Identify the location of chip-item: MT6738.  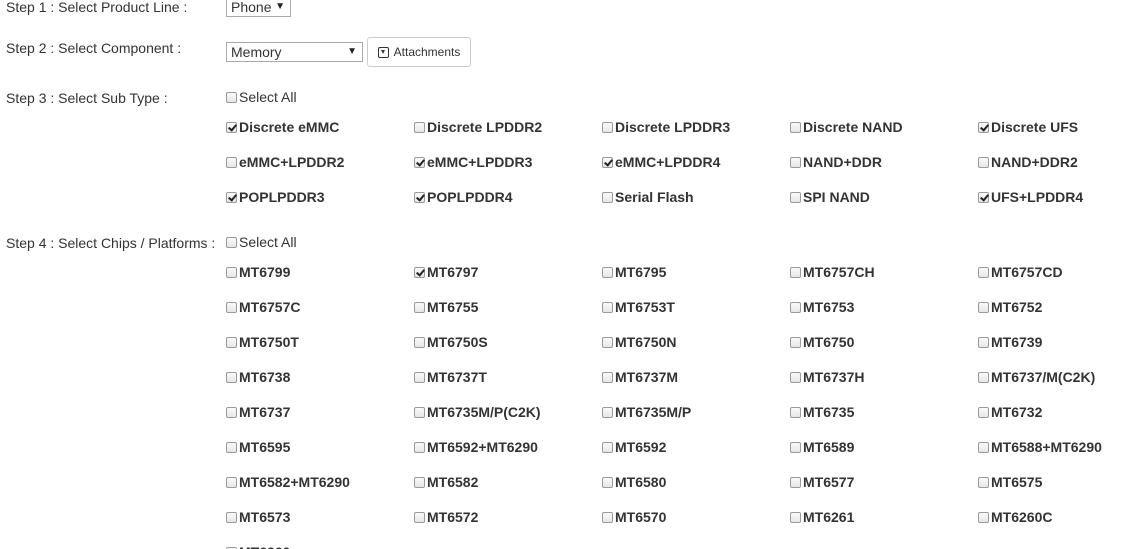
(258, 377).